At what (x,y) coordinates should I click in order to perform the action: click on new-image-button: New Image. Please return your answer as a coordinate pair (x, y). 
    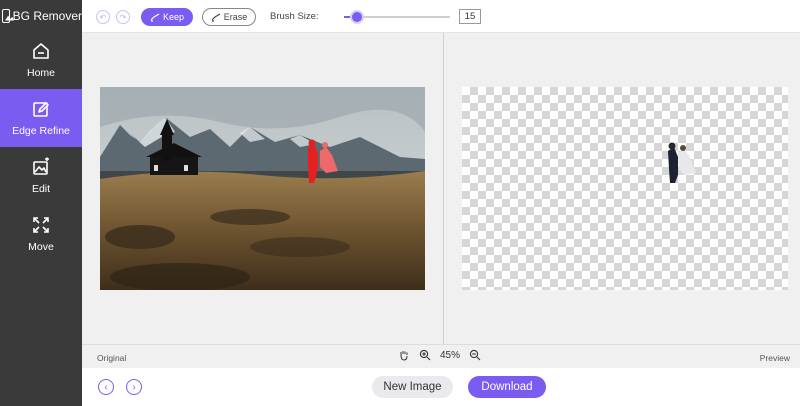
    Looking at the image, I should click on (412, 387).